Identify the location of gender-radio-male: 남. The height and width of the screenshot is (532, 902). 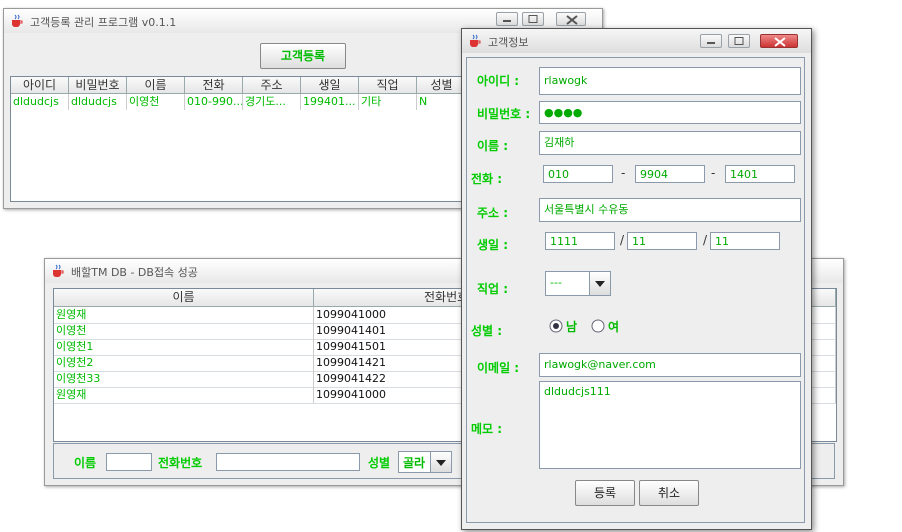
(571, 326).